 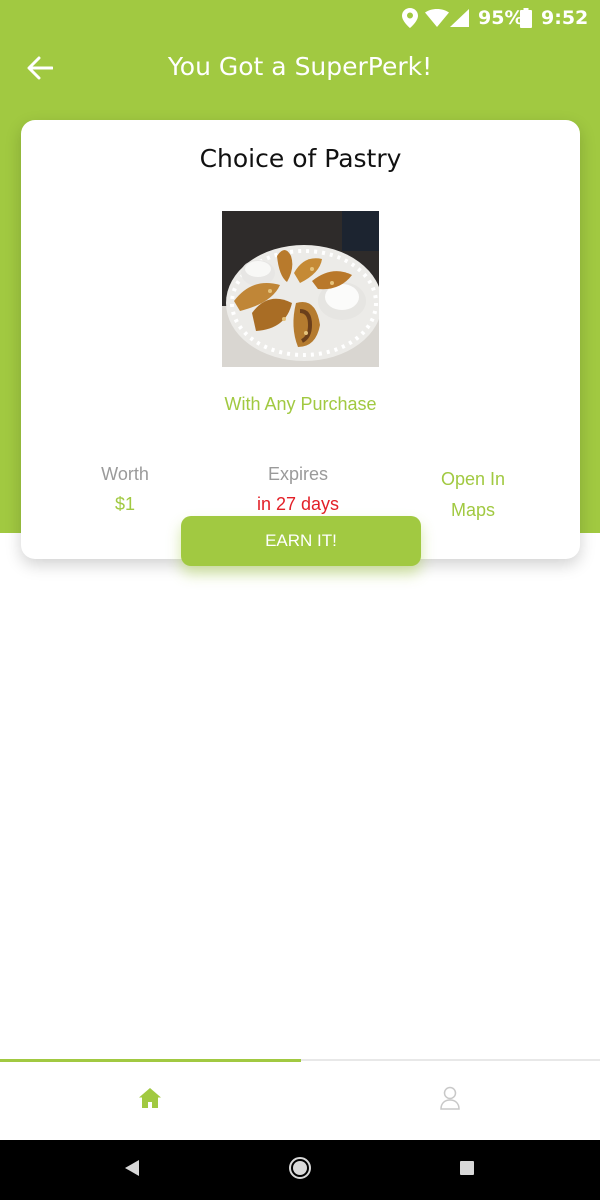 I want to click on expires-value: in 27 days, so click(x=298, y=504).